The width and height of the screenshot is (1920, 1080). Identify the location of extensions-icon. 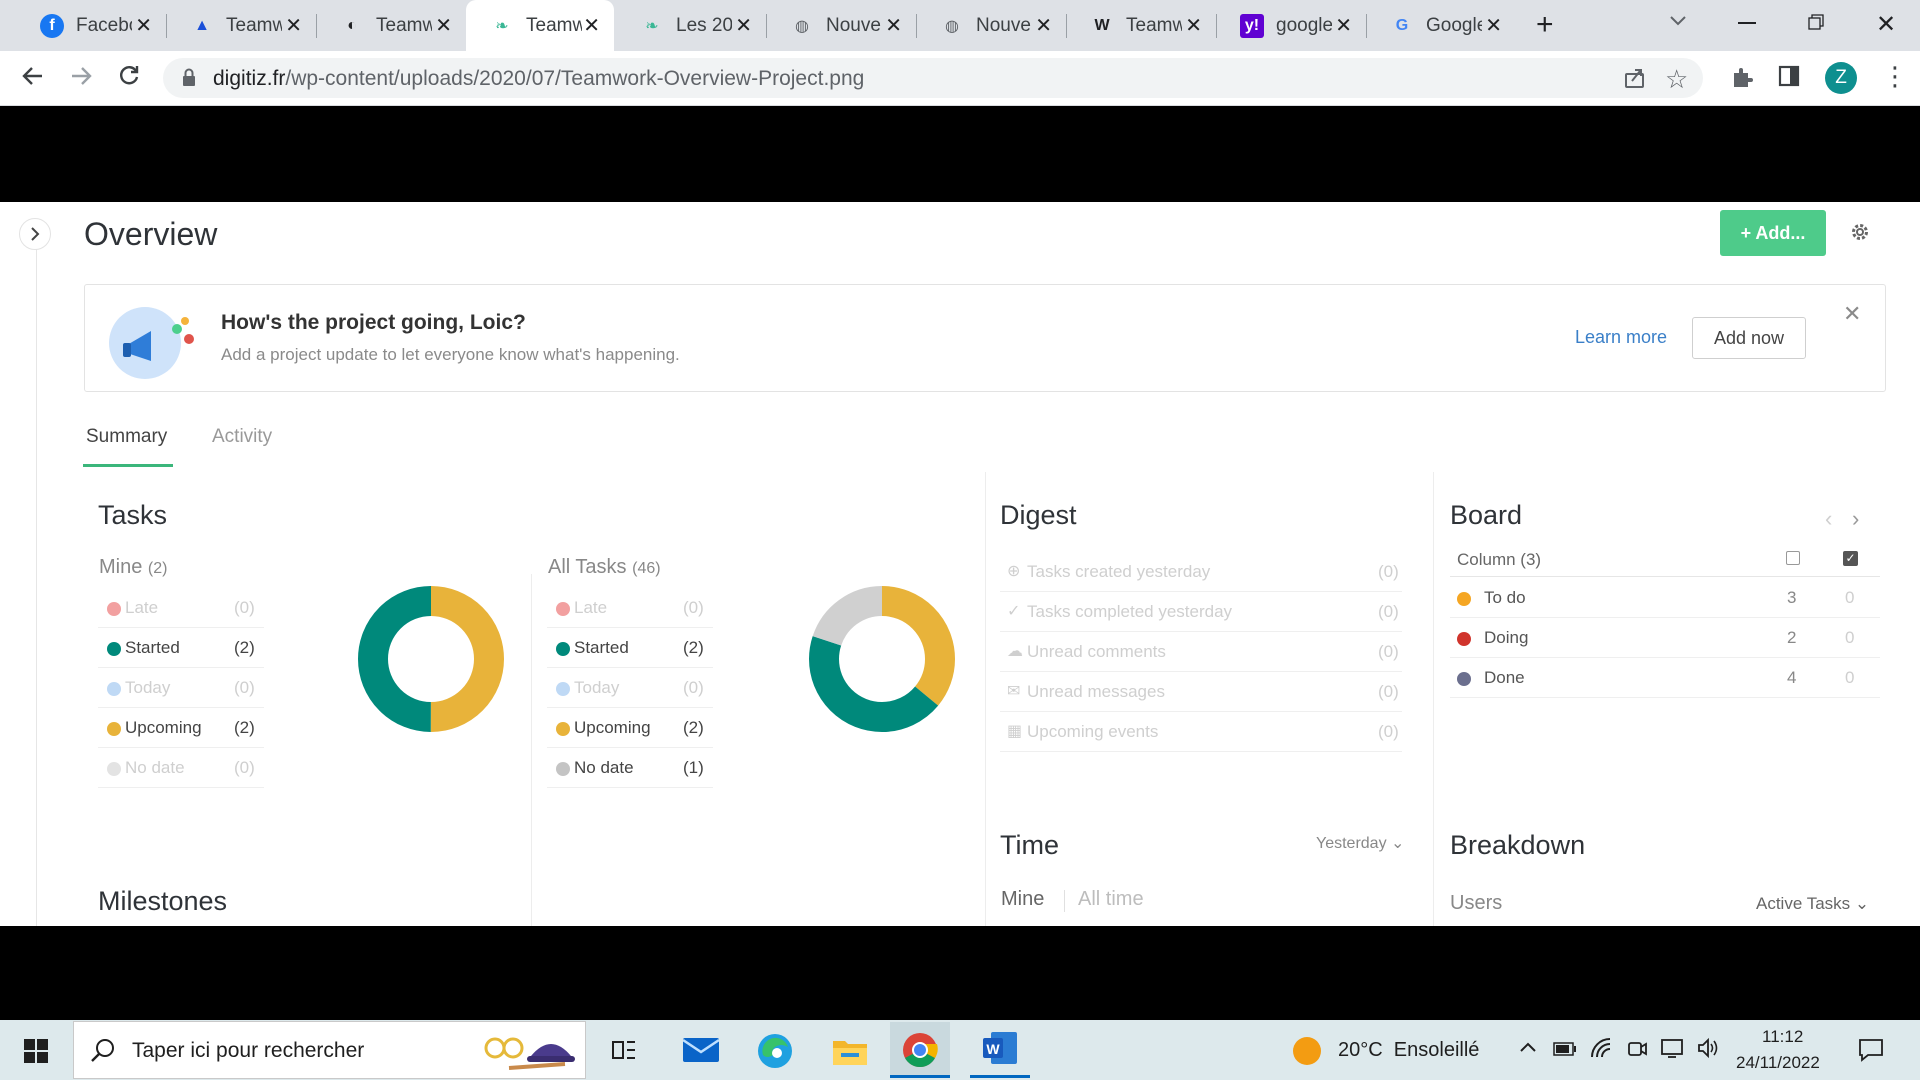
(1742, 80).